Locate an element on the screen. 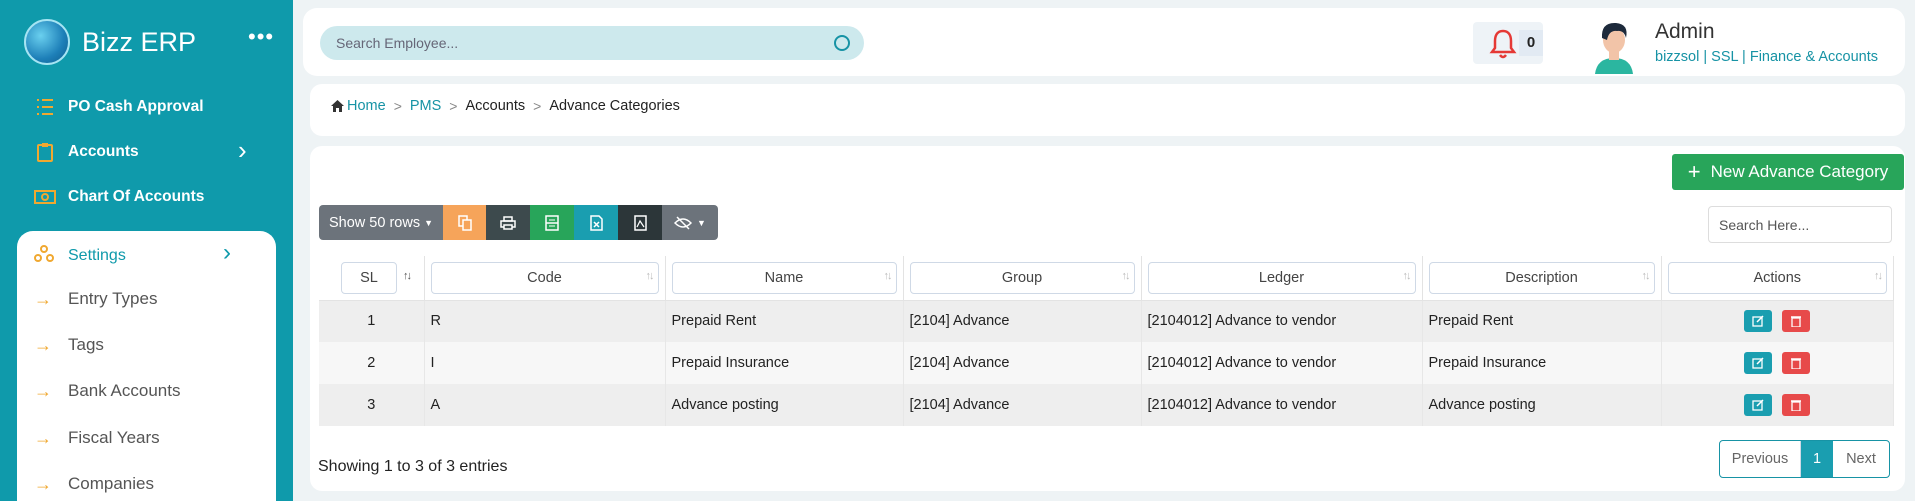 The width and height of the screenshot is (1915, 501). column-header-actions: Actions ↑↓ is located at coordinates (1777, 278).